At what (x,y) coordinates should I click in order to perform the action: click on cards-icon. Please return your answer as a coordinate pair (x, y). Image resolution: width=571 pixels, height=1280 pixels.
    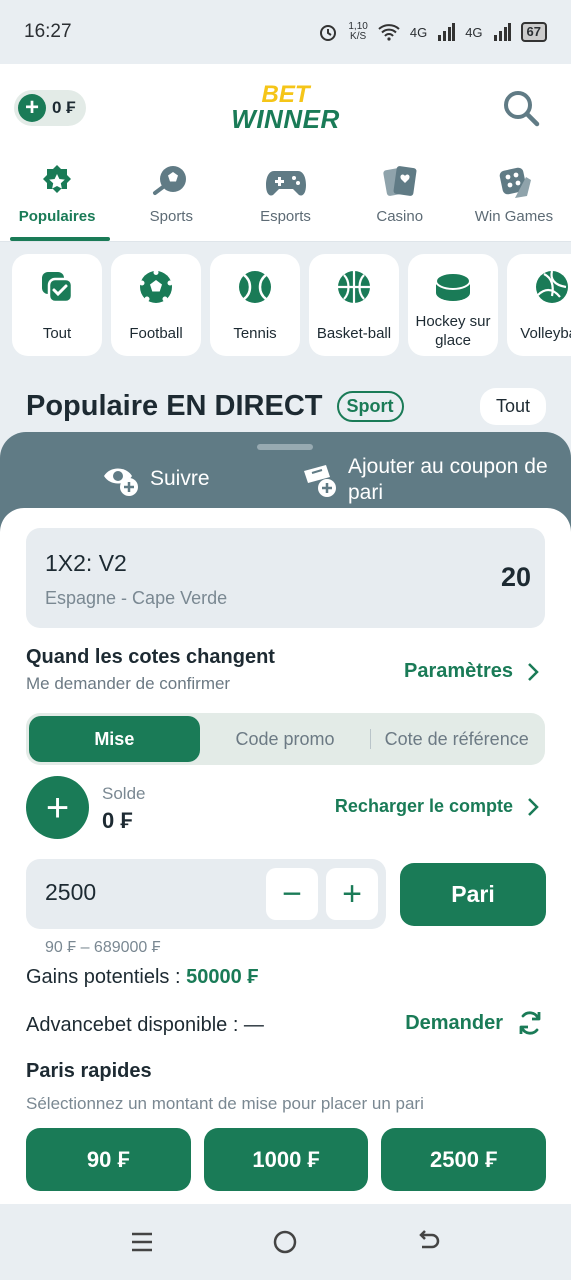
    Looking at the image, I should click on (400, 181).